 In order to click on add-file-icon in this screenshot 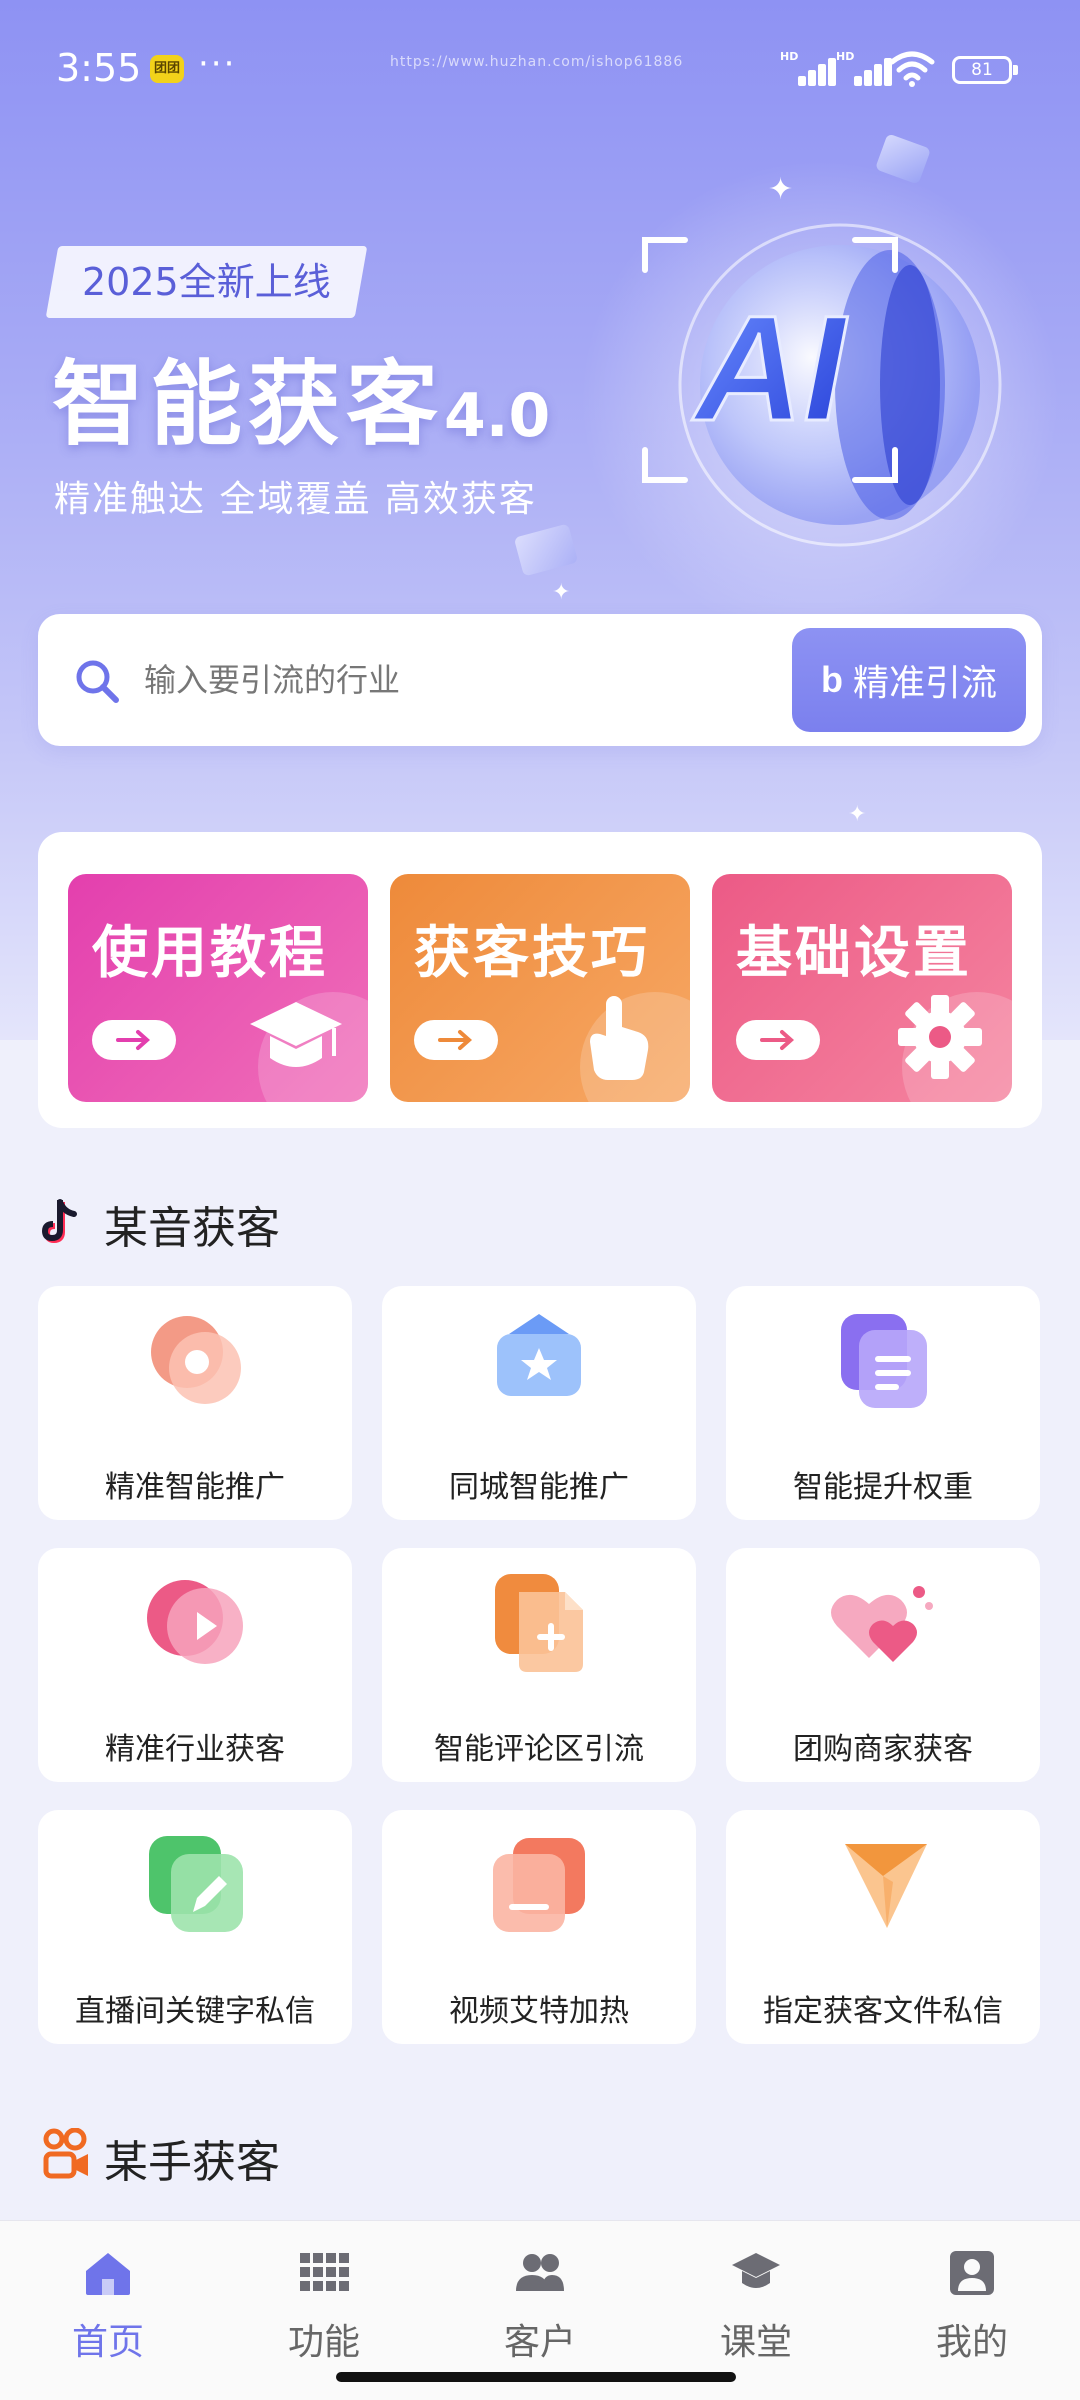, I will do `click(539, 1623)`.